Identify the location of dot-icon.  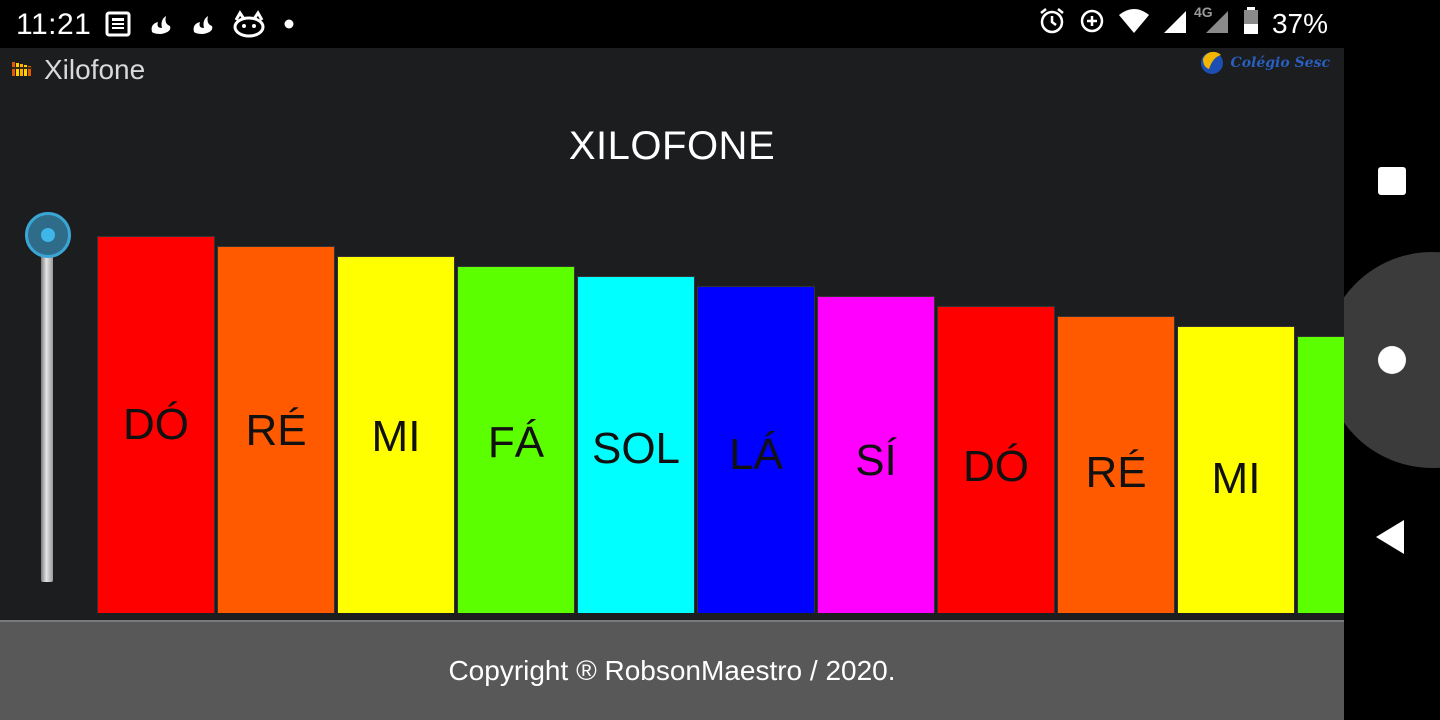
(289, 24).